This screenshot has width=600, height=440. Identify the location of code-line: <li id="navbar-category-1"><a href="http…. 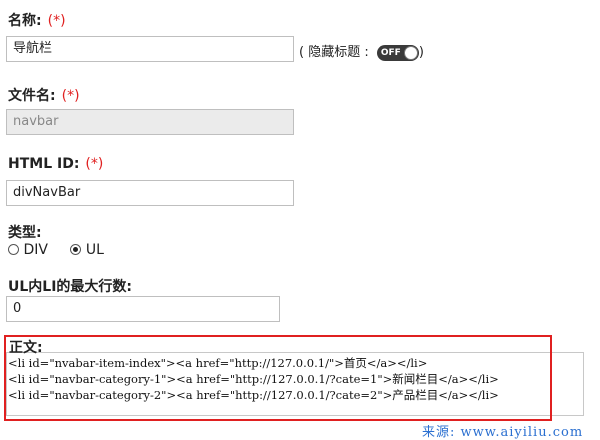
(253, 379).